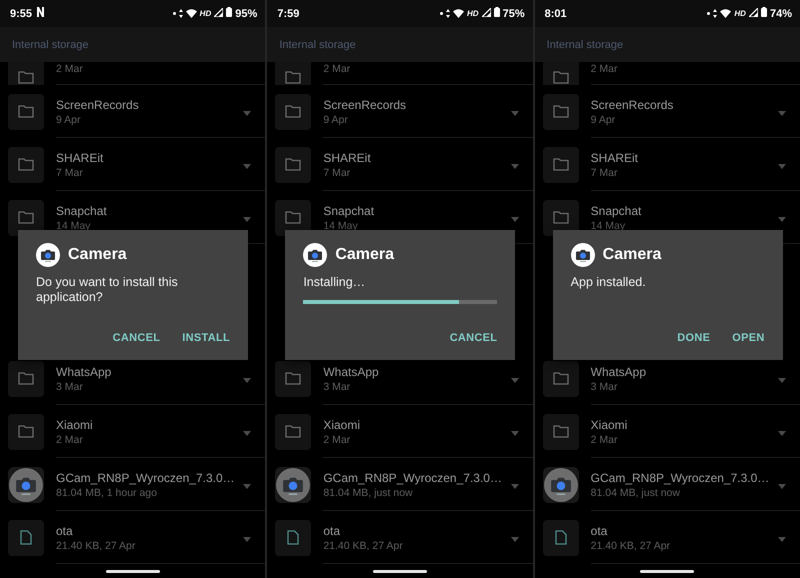  I want to click on clock-time: 7:59, so click(288, 14).